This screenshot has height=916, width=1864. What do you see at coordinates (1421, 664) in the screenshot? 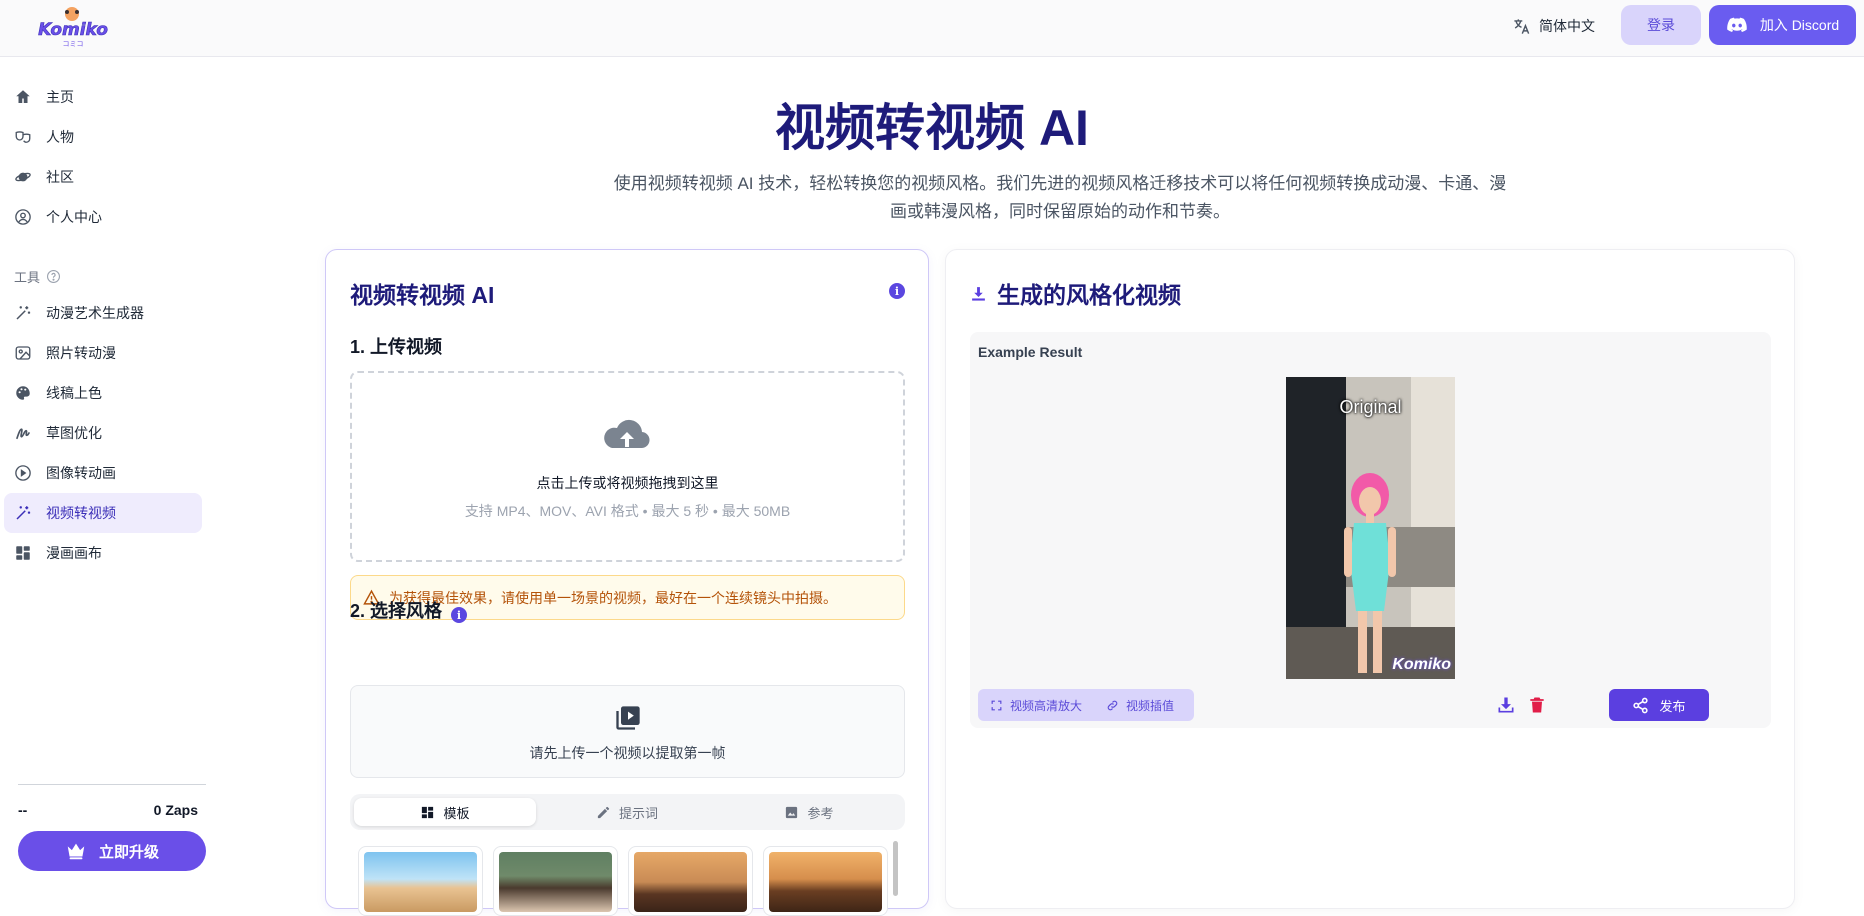
I see `video-watermark: Komiko` at bounding box center [1421, 664].